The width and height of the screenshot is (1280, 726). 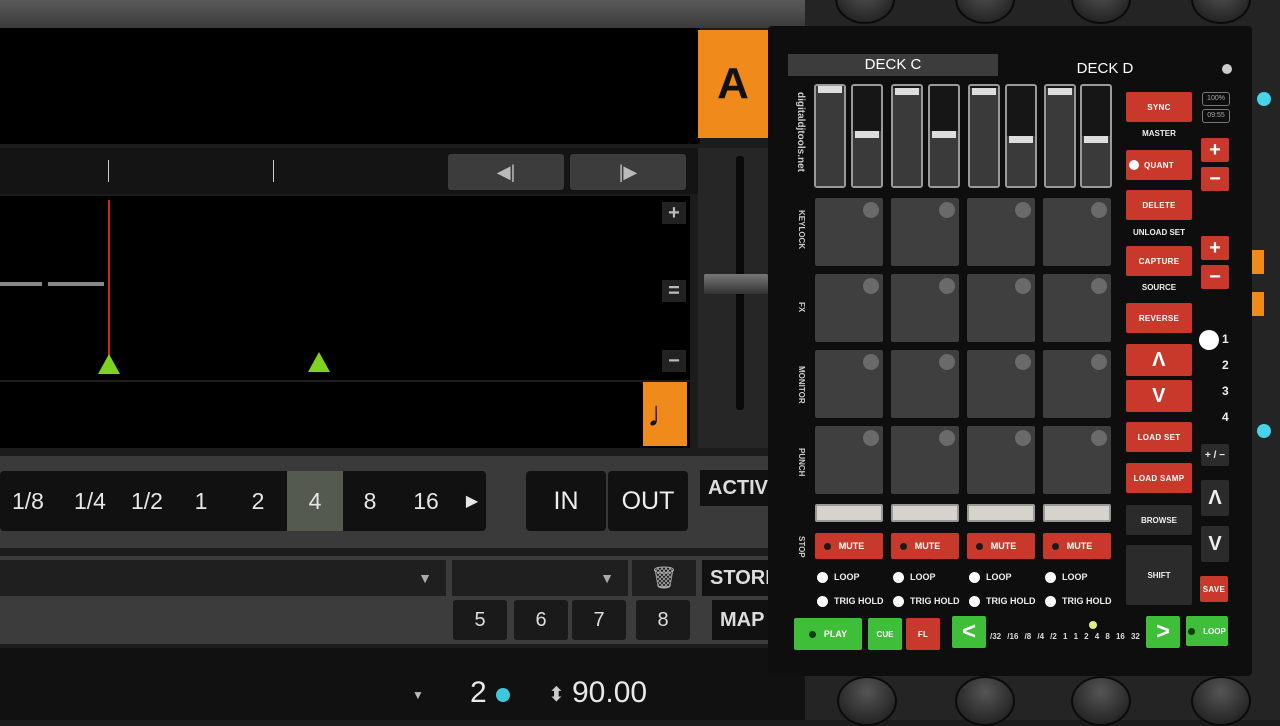 I want to click on beat-size-button: 1/2, so click(x=147, y=501).